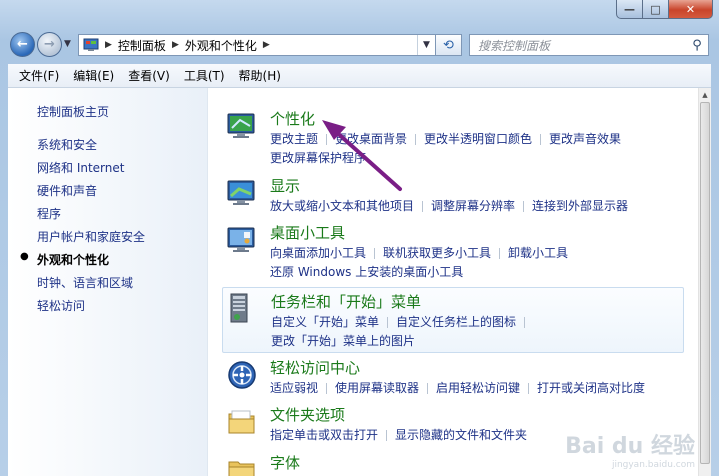  What do you see at coordinates (242, 375) in the screenshot?
I see `ease-of-access-icon` at bounding box center [242, 375].